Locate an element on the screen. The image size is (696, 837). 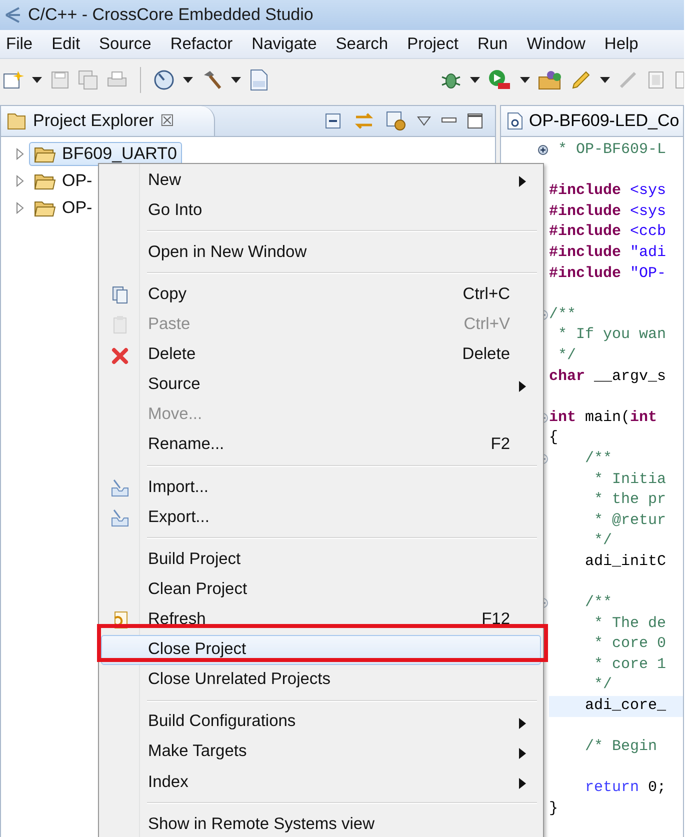
menu-bar-item: Source is located at coordinates (125, 44).